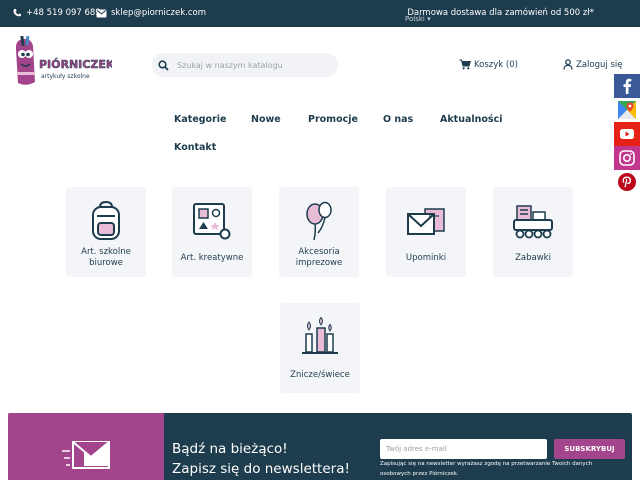  What do you see at coordinates (471, 119) in the screenshot?
I see `nav-item-aktualnosci: Aktualności` at bounding box center [471, 119].